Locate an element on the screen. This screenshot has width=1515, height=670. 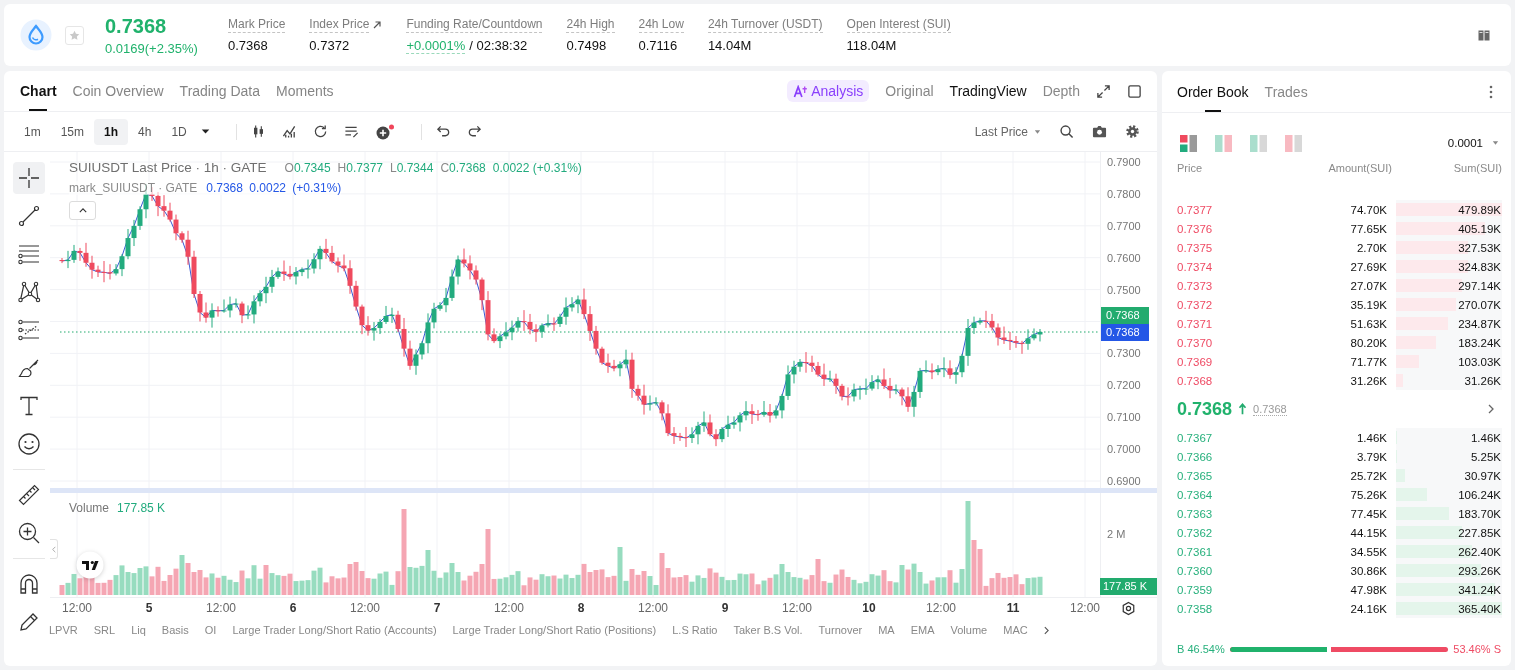
bid-amount: 47.98K is located at coordinates (1368, 589).